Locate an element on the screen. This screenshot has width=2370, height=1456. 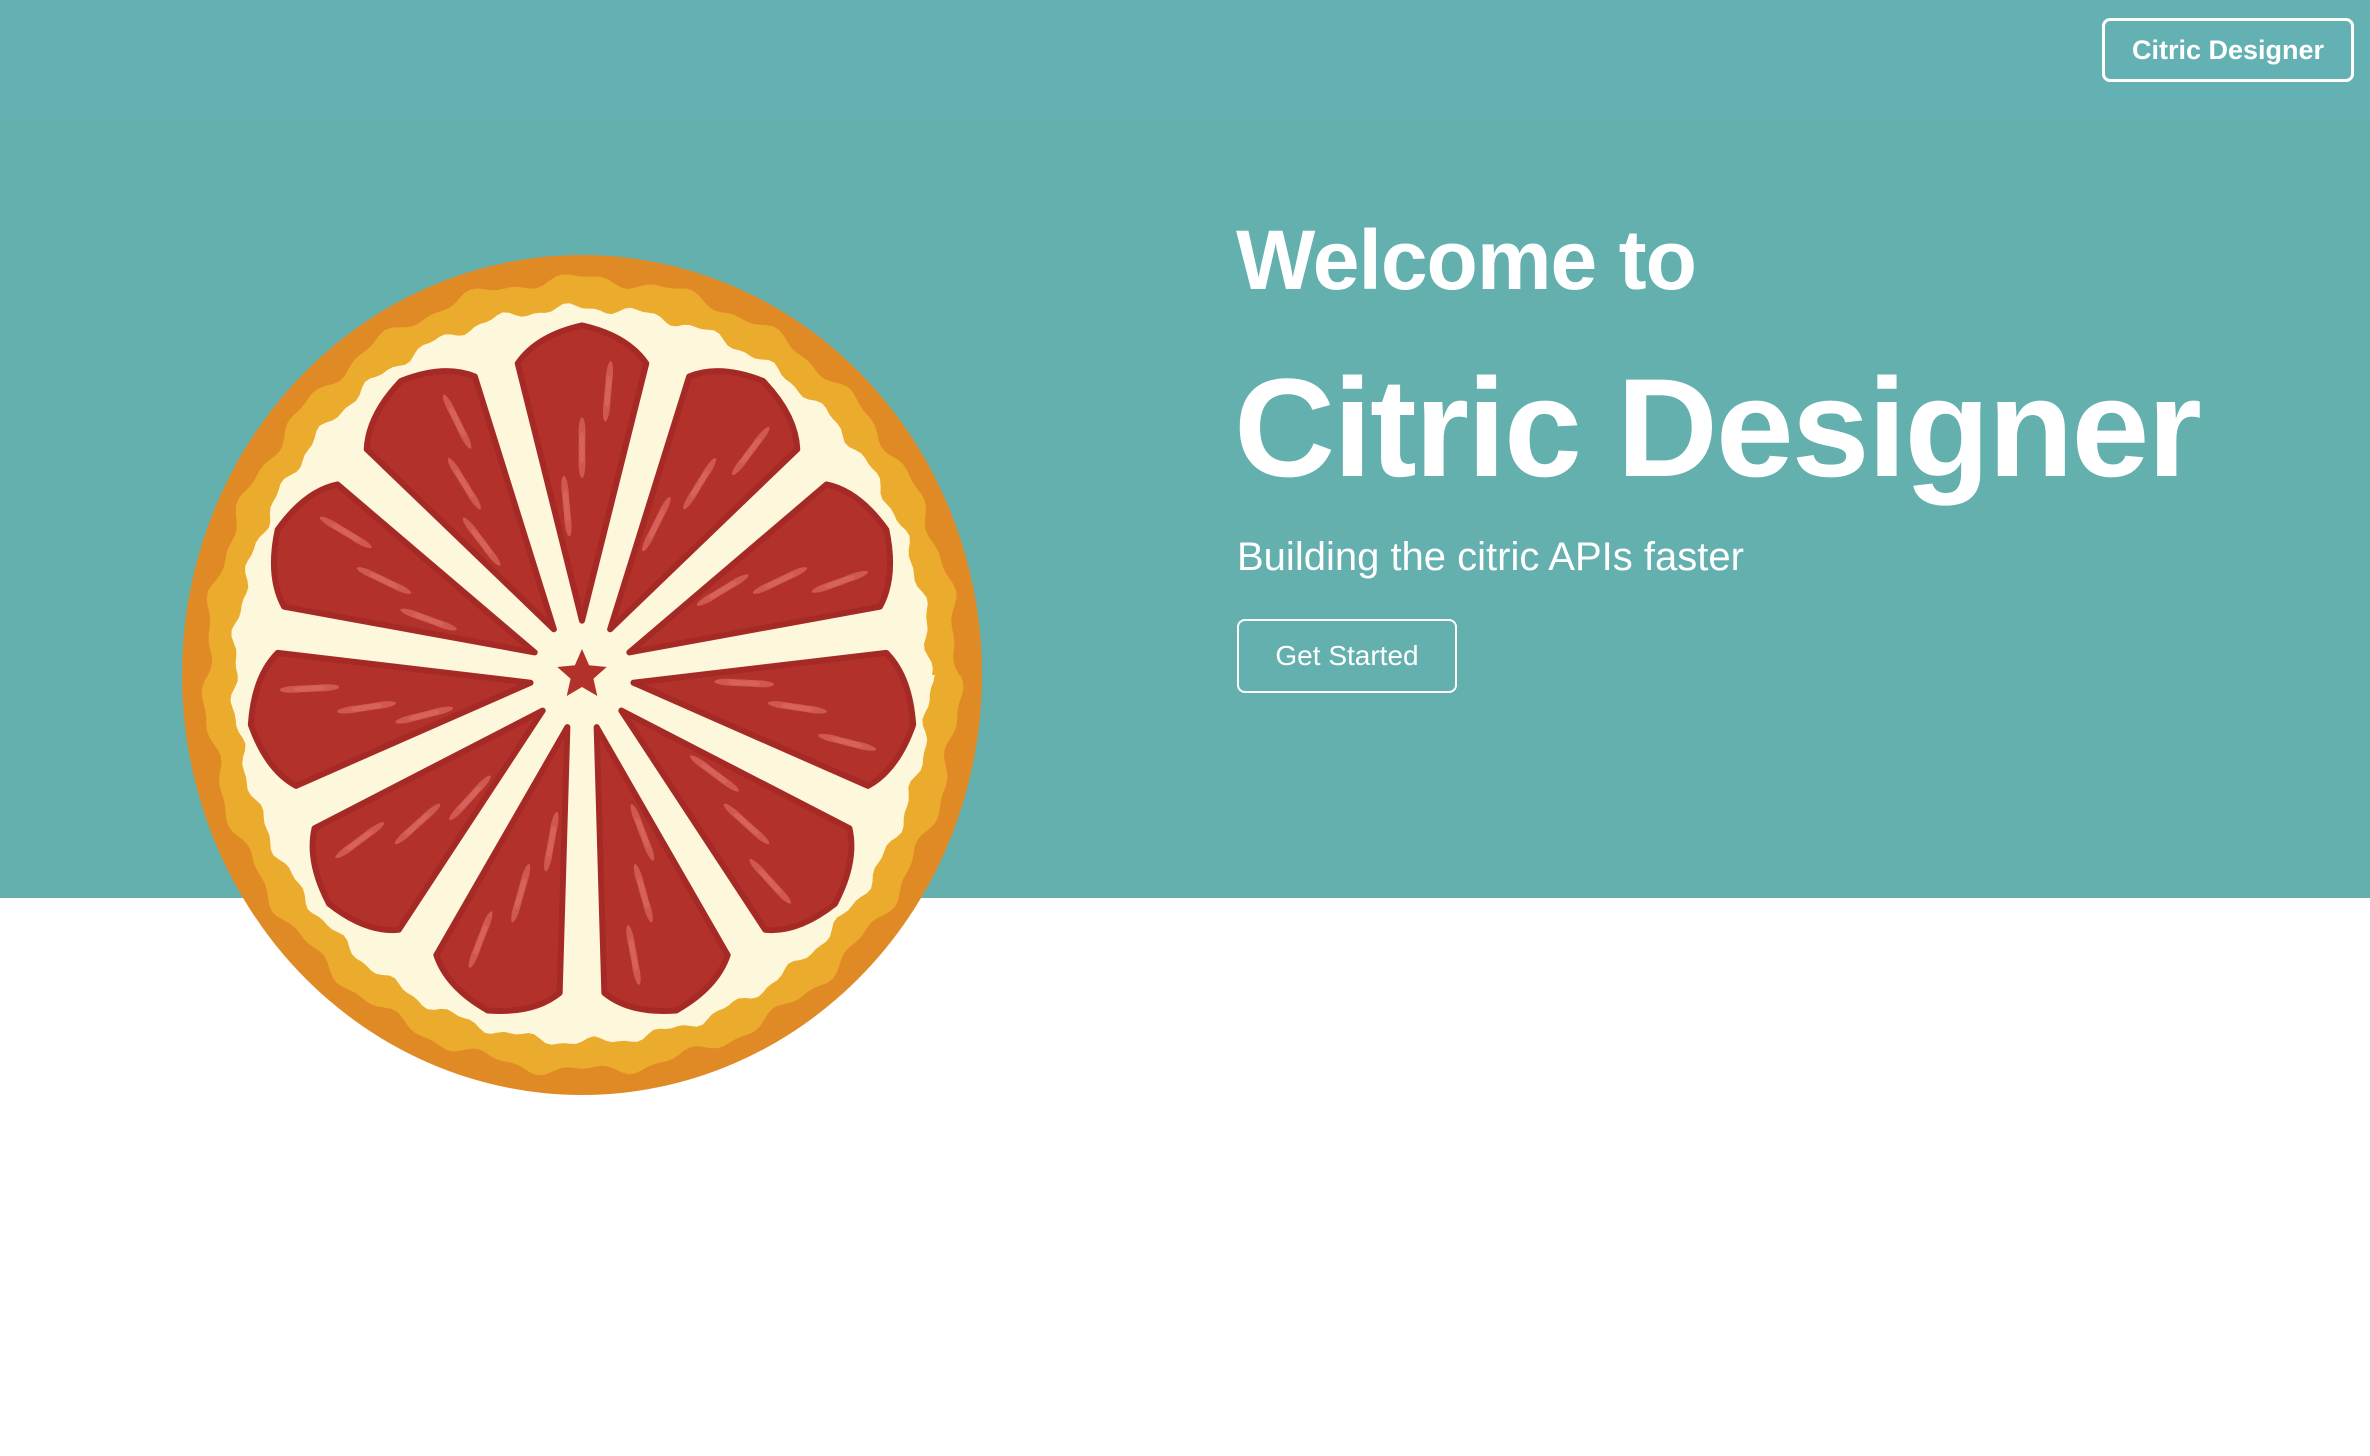
brand-button: Citric Designer is located at coordinates (2228, 50).